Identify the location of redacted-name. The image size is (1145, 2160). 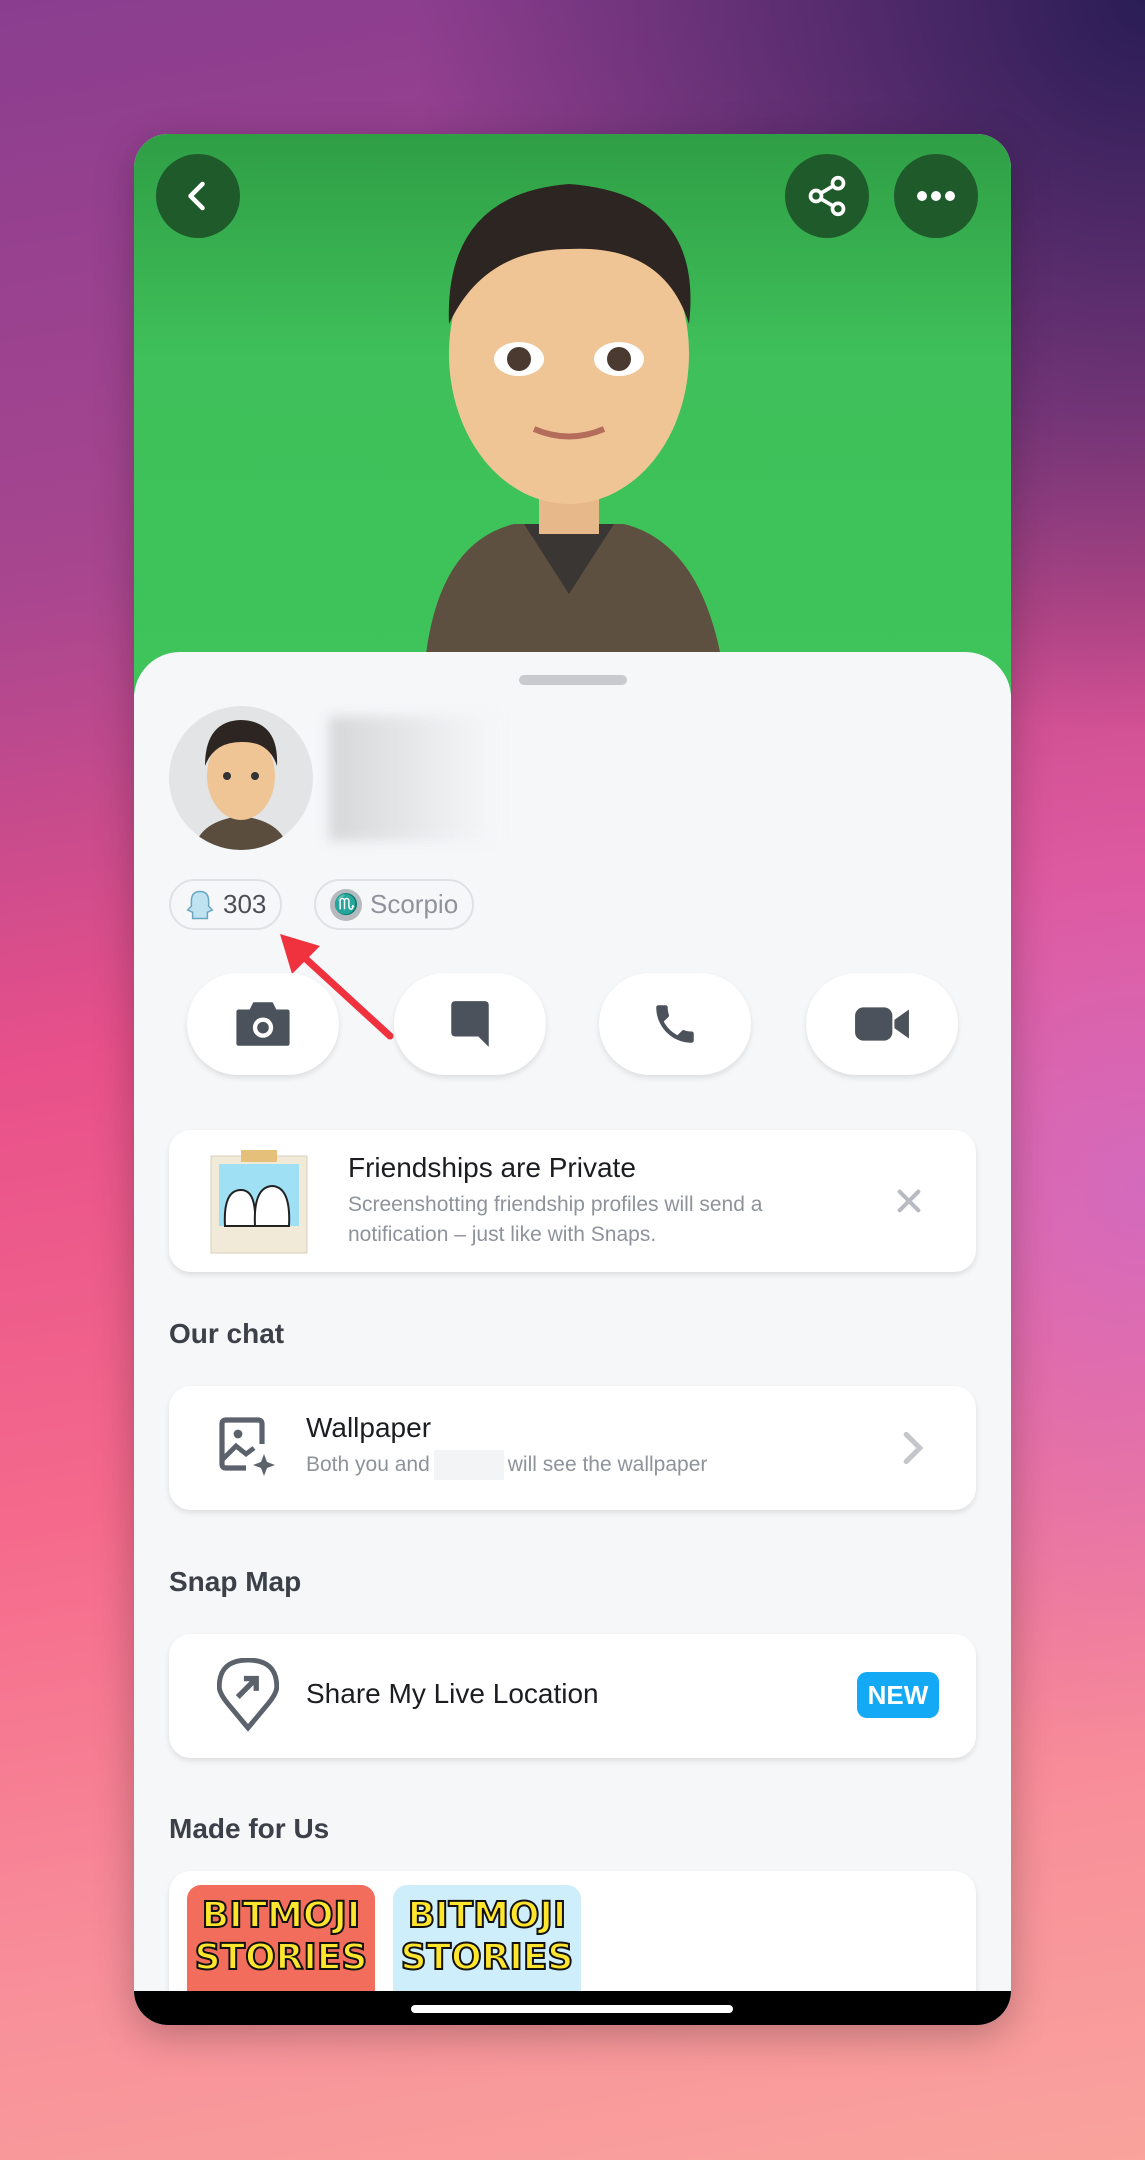
(412, 778).